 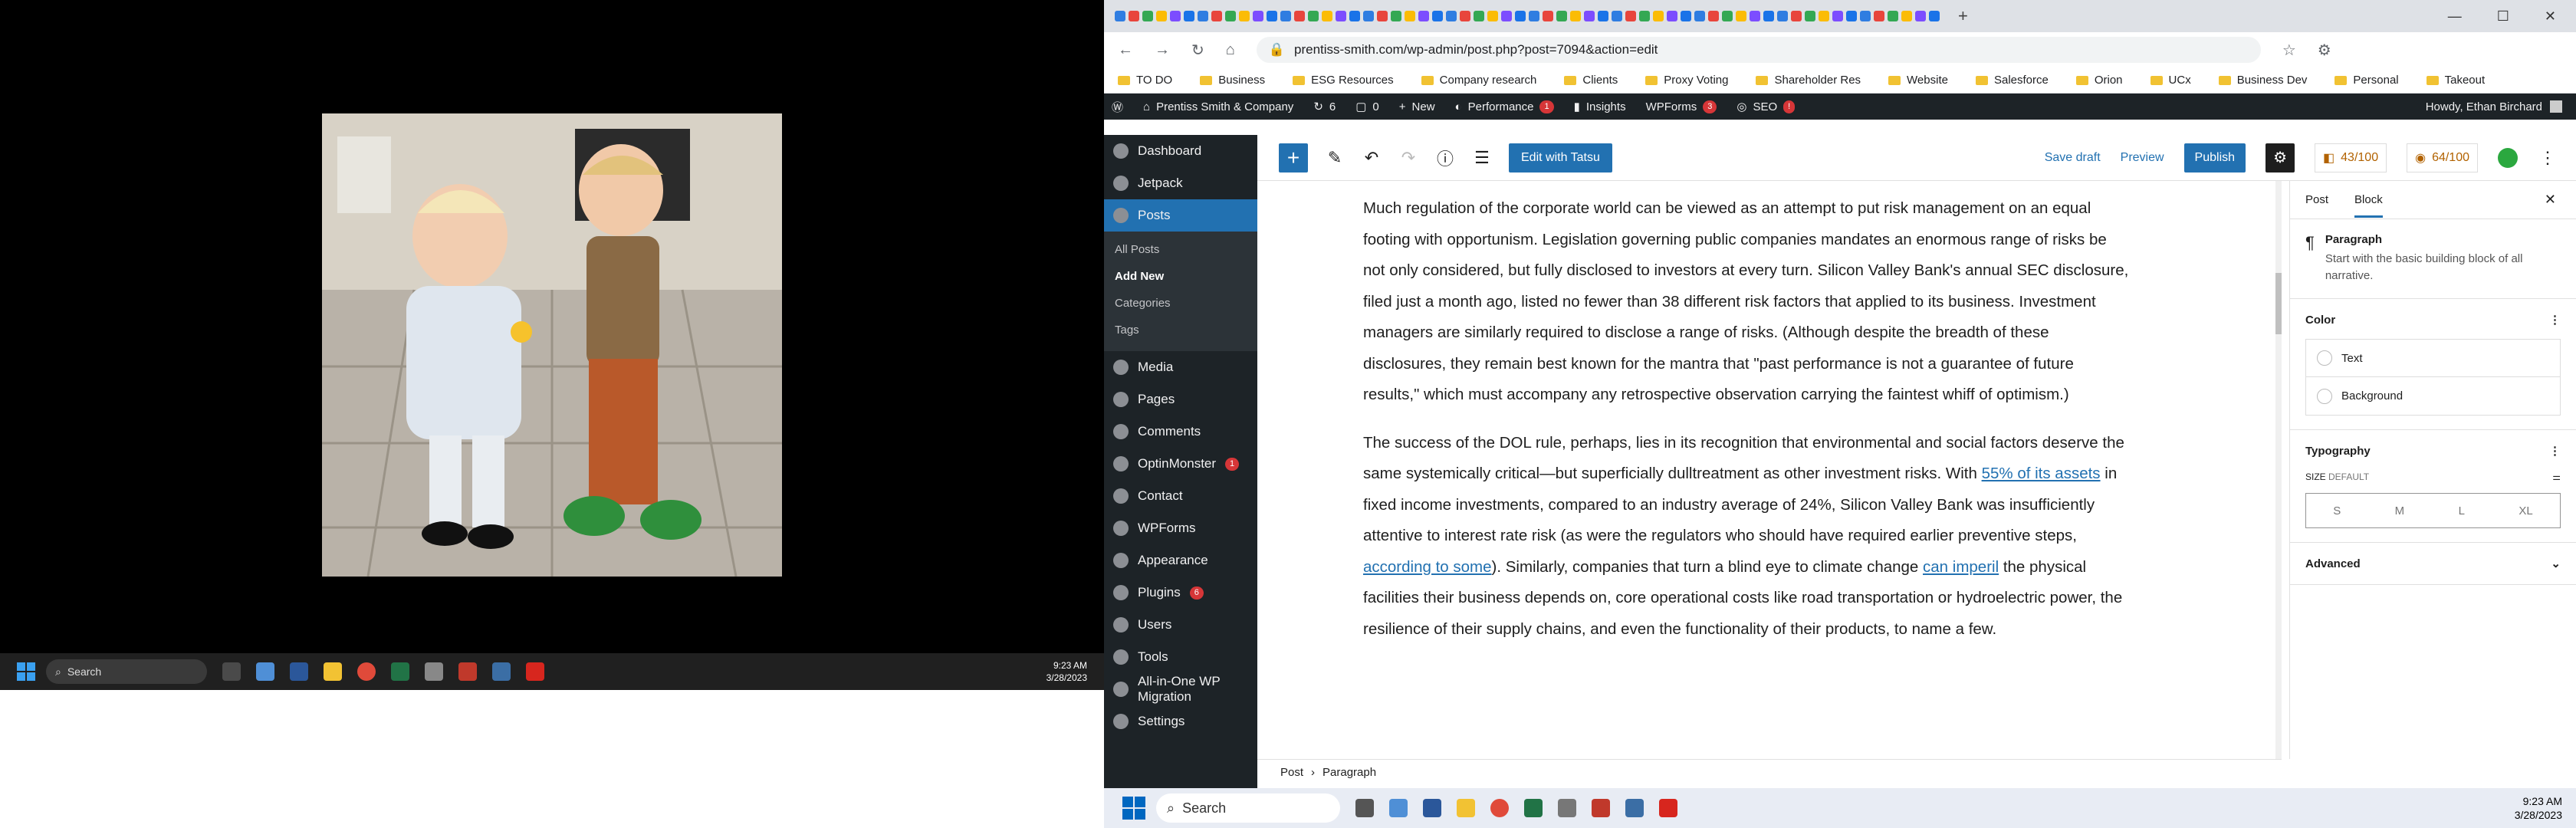 I want to click on wpforms-link: WPForms 3, so click(x=1682, y=107).